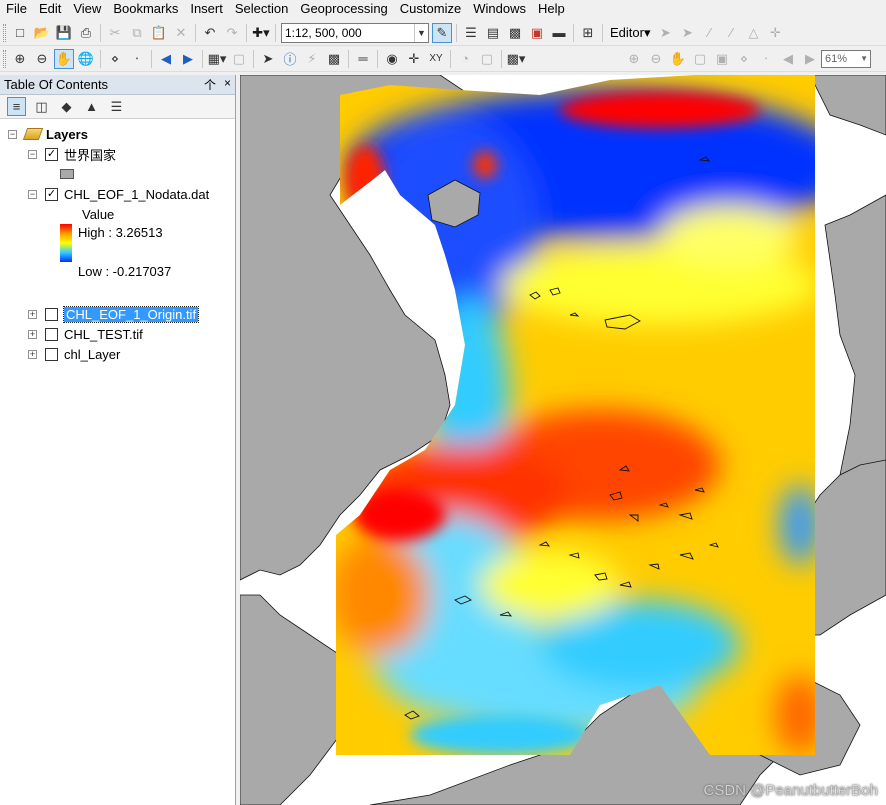 Image resolution: width=886 pixels, height=805 pixels. I want to click on find-route-icon: ✛, so click(414, 59).